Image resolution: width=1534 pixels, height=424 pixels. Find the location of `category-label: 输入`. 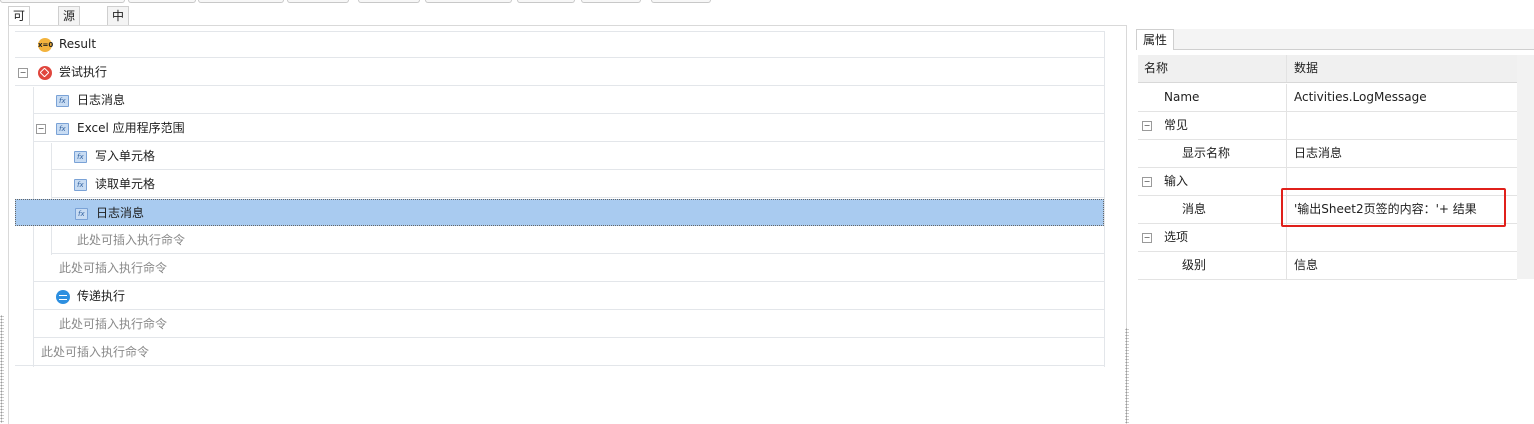

category-label: 输入 is located at coordinates (1176, 181).